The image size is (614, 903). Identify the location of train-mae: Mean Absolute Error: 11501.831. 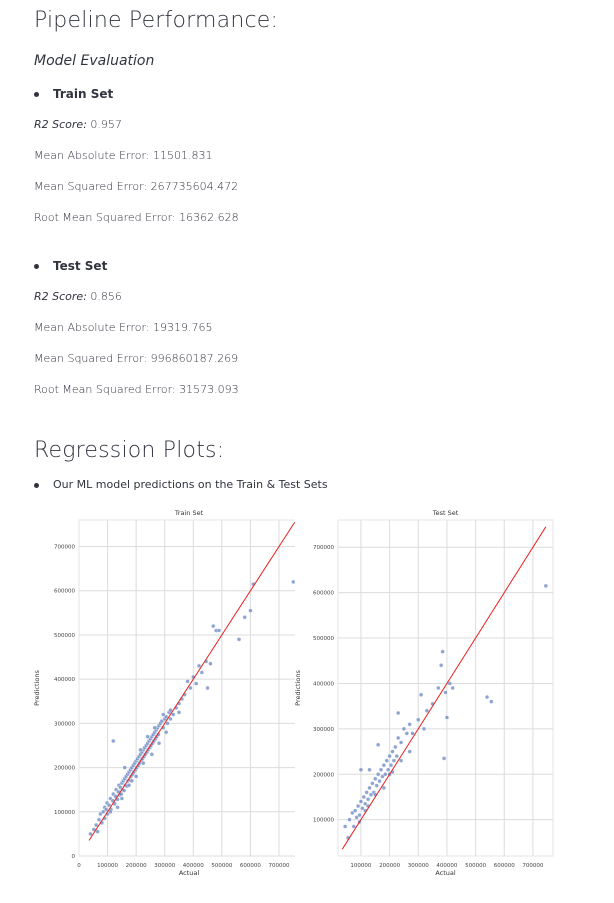
(123, 155).